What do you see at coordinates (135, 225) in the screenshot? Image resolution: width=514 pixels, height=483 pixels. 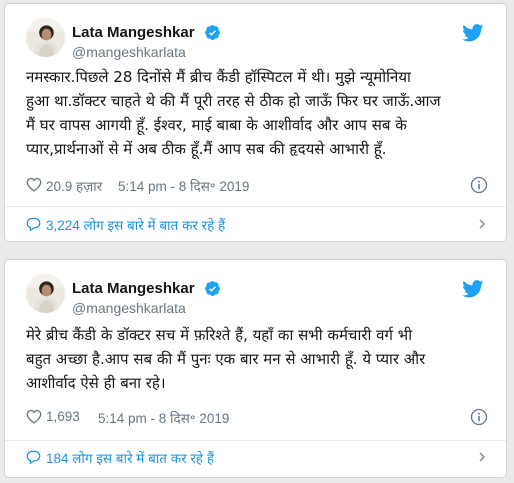 I see `conversation-text: 3,224 लोग इस बारे में बात कर रहे हैं` at bounding box center [135, 225].